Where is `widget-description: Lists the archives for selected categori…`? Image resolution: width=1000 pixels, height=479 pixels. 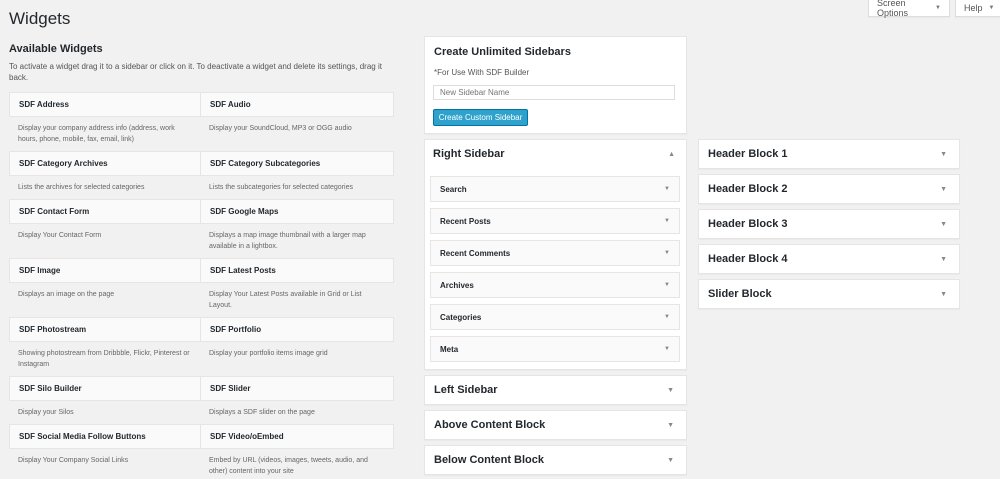
widget-description: Lists the archives for selected categori… is located at coordinates (81, 187).